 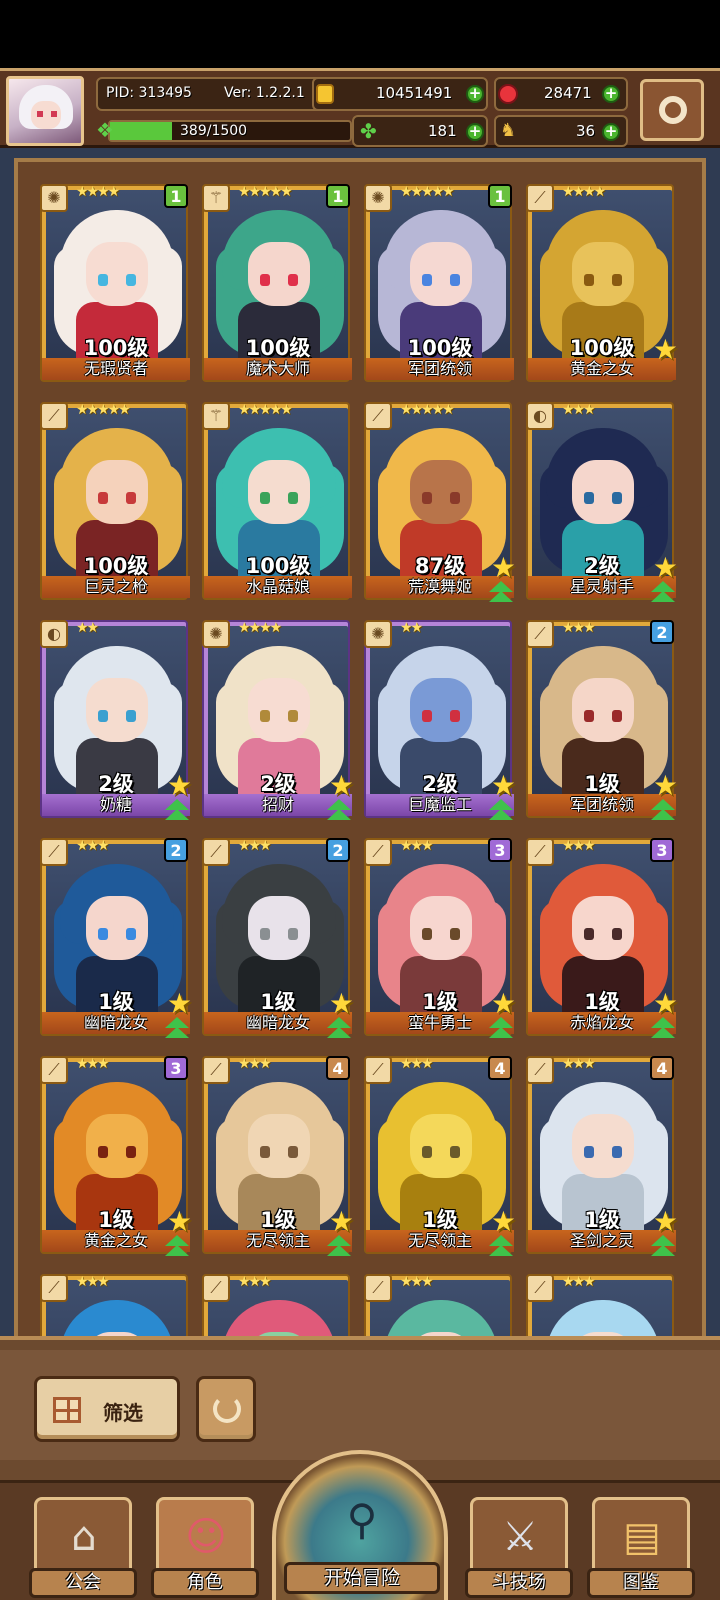 I want to click on hero-card: 2级 ✺ ★★ 巨魔监工 ★, so click(x=440, y=720).